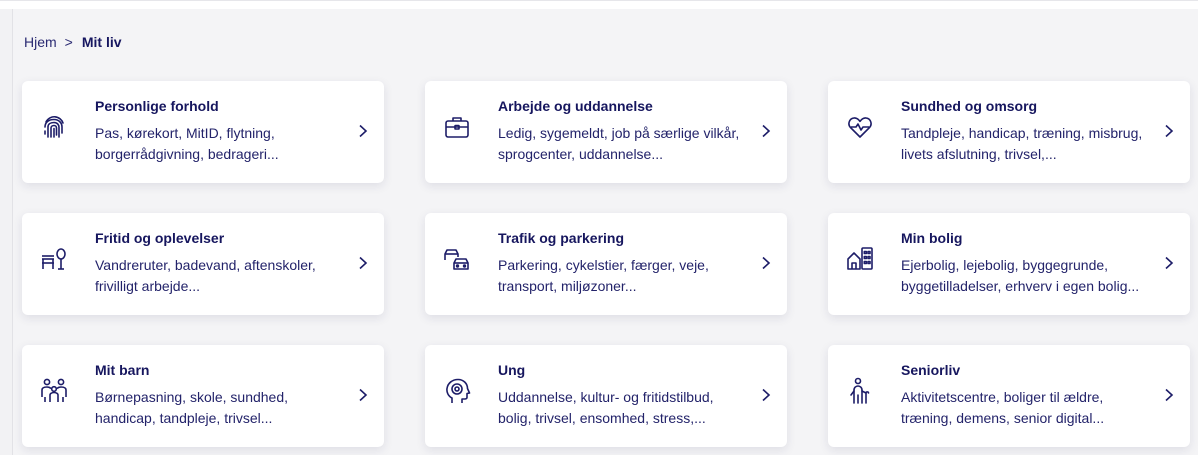  Describe the element at coordinates (969, 106) in the screenshot. I see `card-title: Sundhed og omsorg` at that location.